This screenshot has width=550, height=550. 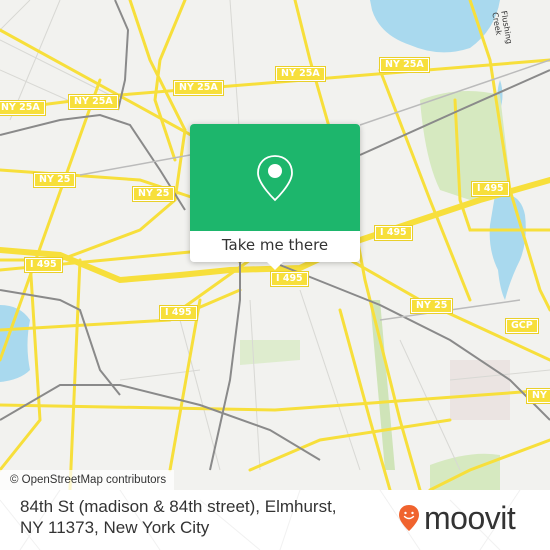 I want to click on moovit-logo: moovit, so click(x=457, y=518).